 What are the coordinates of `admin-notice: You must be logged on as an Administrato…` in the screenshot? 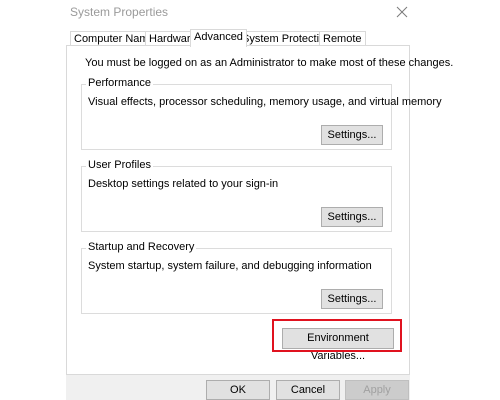 It's located at (269, 63).